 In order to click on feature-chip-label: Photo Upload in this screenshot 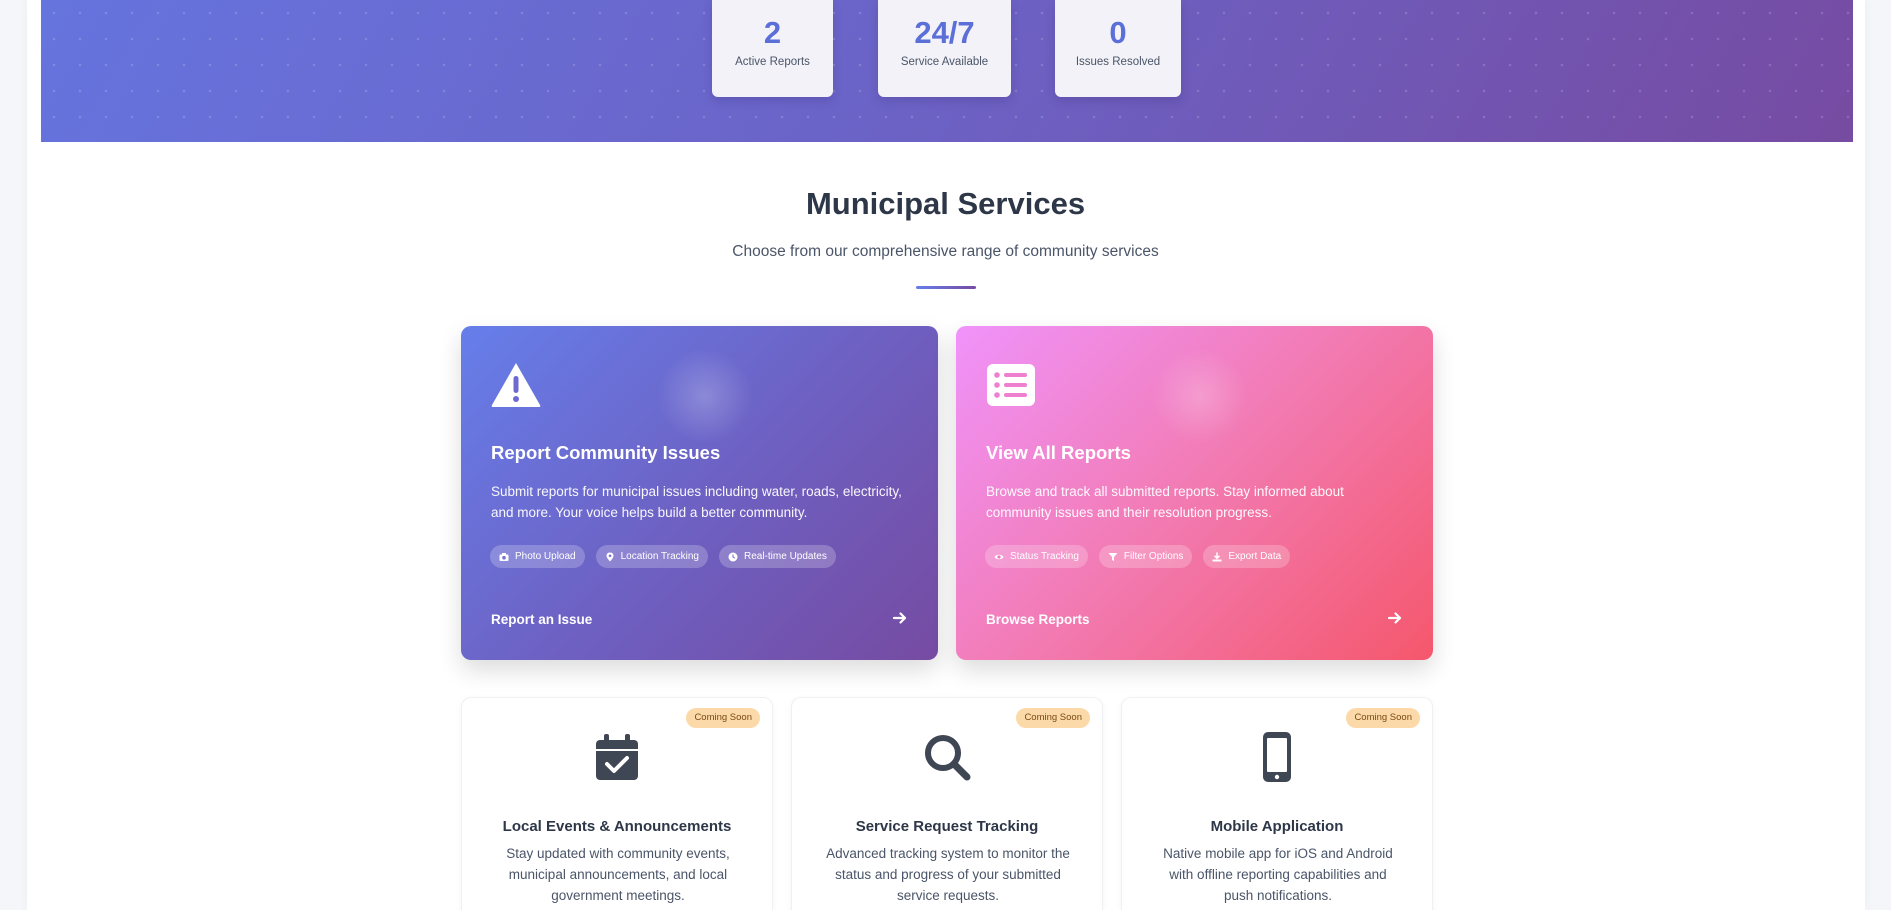, I will do `click(545, 556)`.